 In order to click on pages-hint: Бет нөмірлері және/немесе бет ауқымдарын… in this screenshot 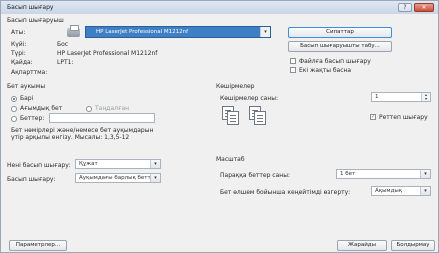, I will do `click(82, 134)`.